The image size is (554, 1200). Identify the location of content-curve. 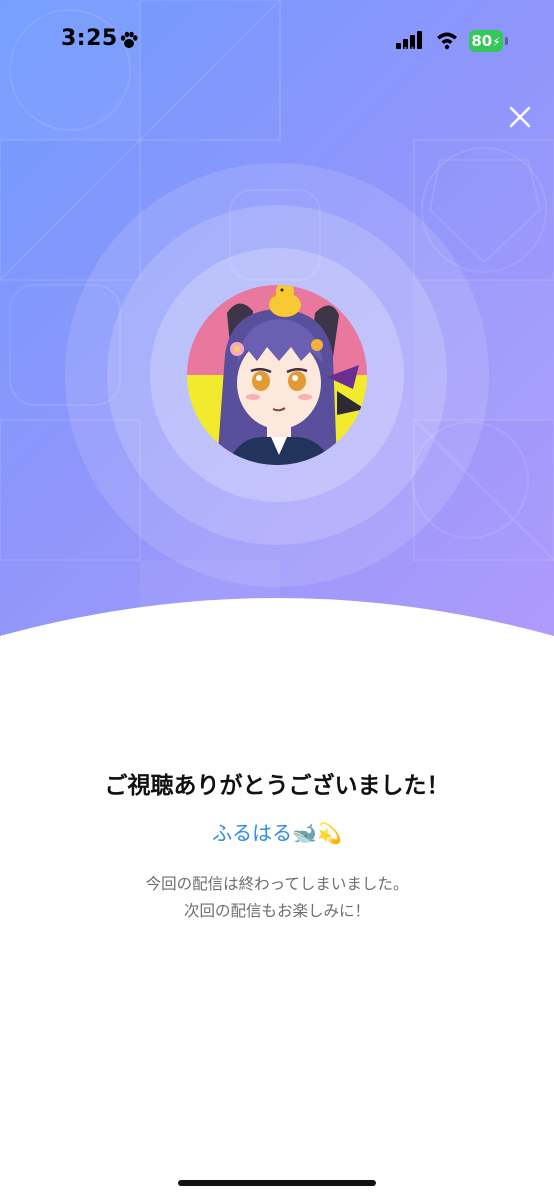
(277, 644).